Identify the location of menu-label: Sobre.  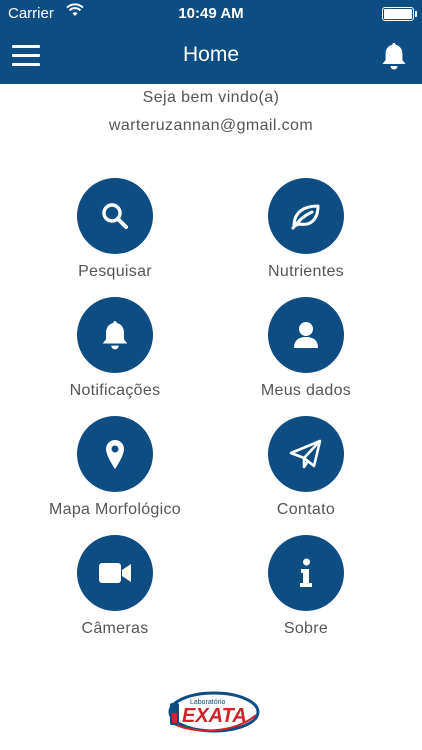
(306, 628).